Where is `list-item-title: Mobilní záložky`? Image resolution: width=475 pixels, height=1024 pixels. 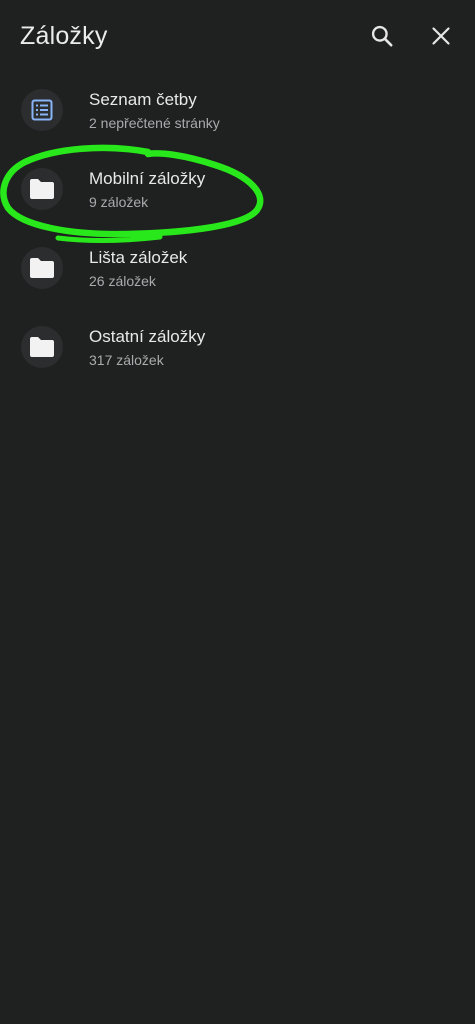
list-item-title: Mobilní záložky is located at coordinates (147, 178).